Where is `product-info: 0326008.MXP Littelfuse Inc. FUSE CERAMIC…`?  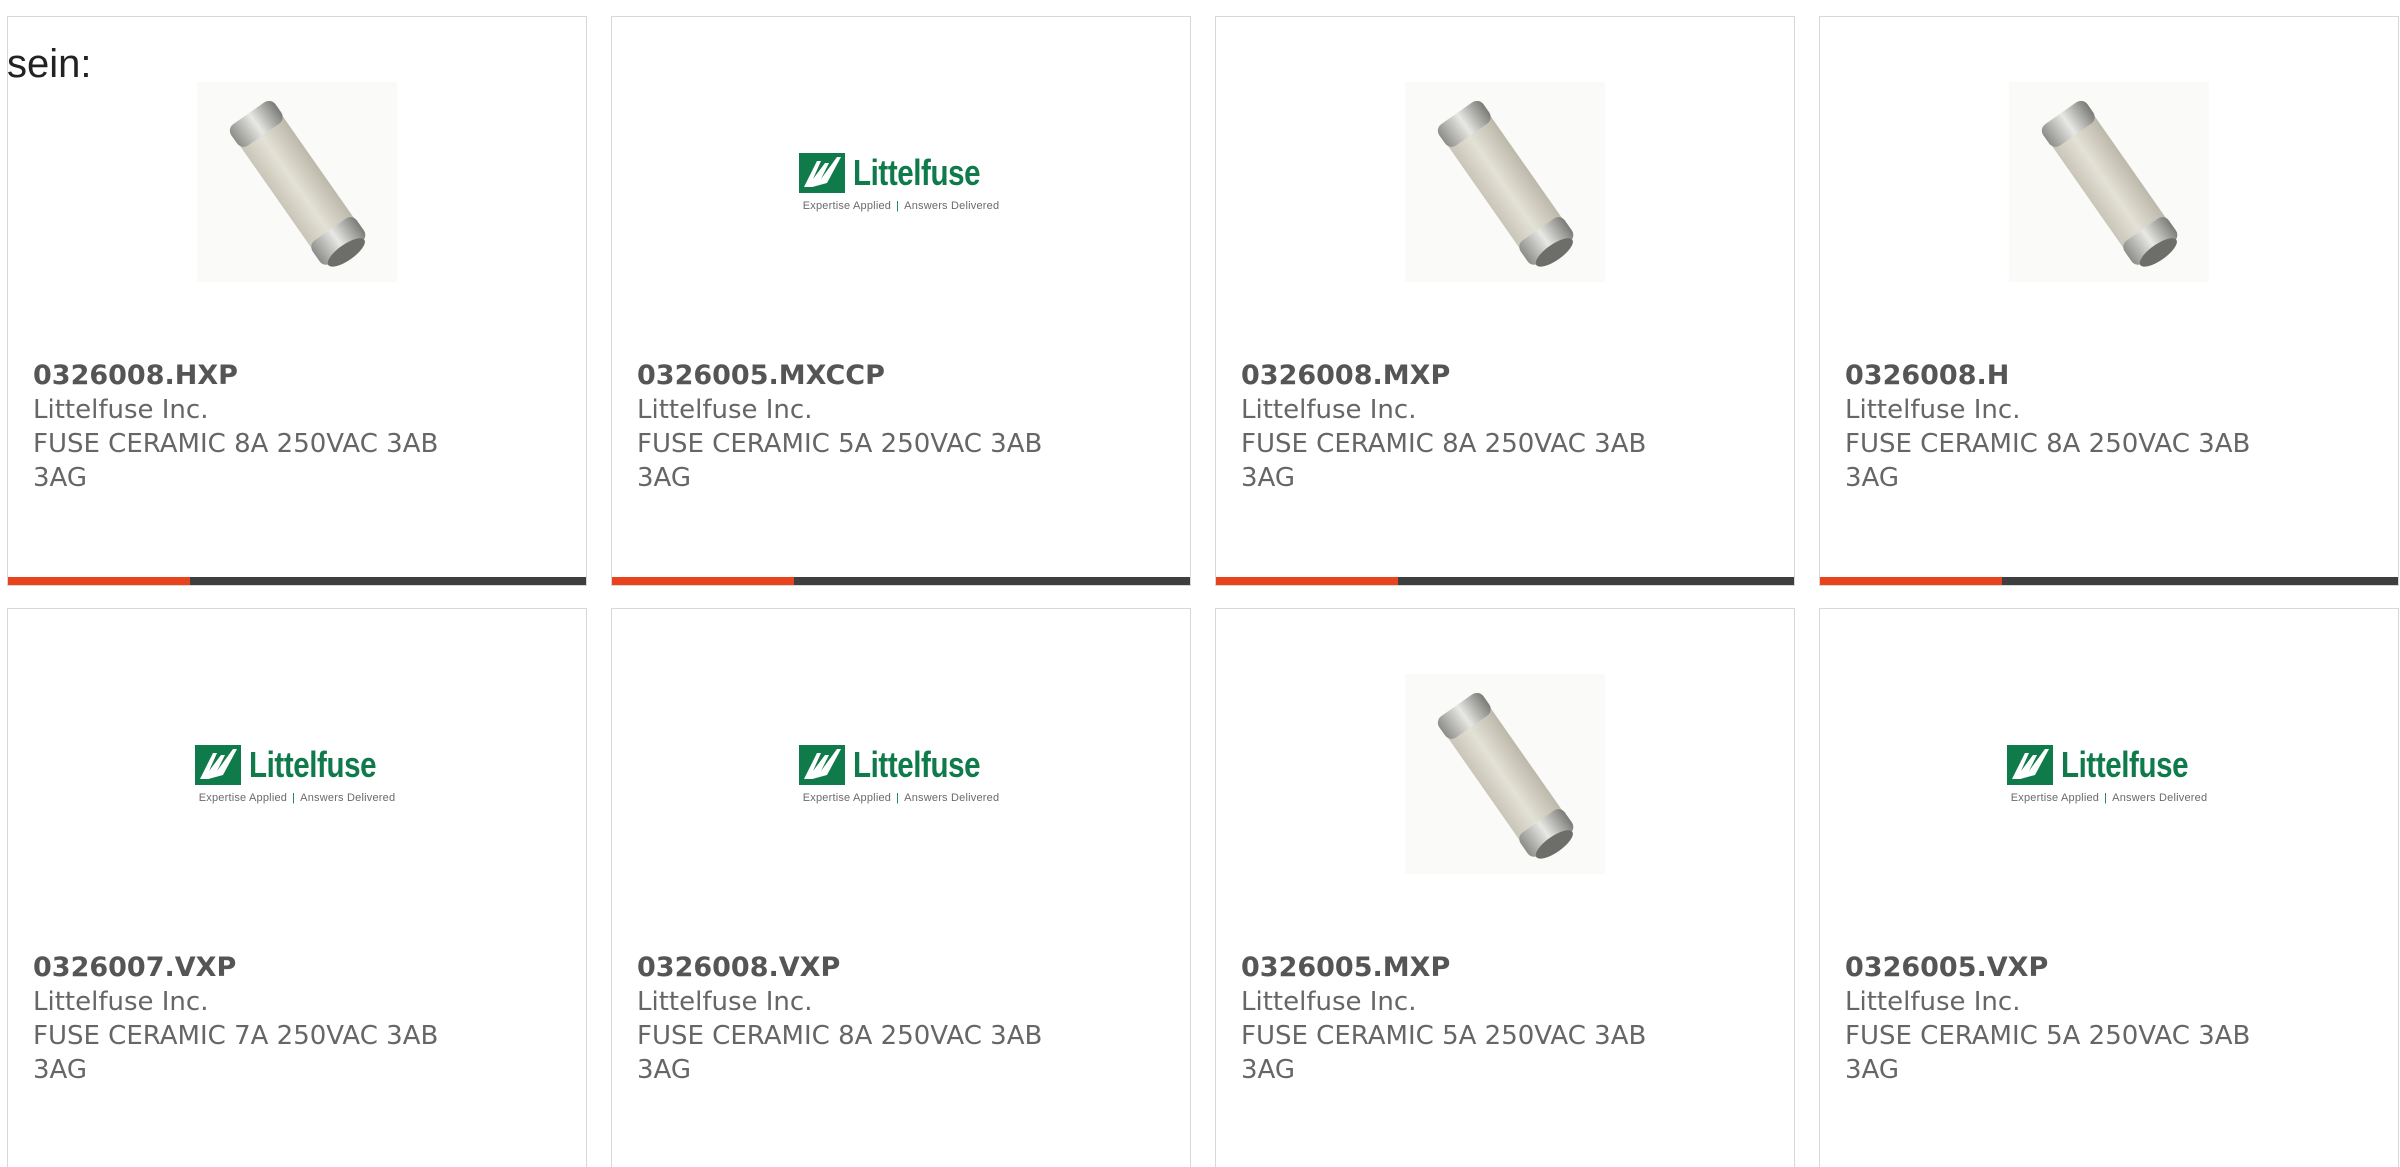
product-info: 0326008.MXP Littelfuse Inc. FUSE CERAMIC… is located at coordinates (1507, 427).